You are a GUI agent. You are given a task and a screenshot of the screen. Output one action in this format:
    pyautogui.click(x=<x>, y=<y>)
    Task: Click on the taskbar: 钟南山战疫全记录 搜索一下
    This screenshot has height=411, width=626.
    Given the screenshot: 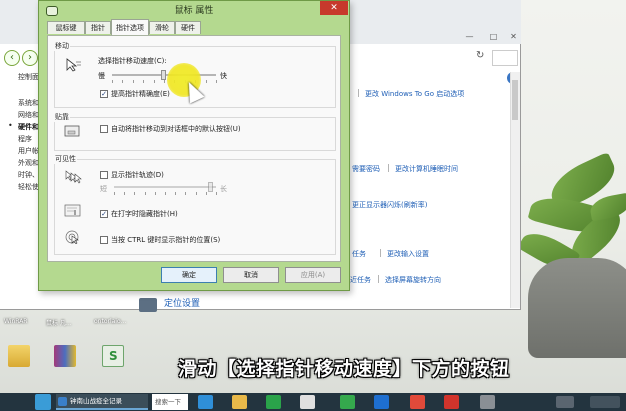 What is the action you would take?
    pyautogui.click(x=313, y=402)
    